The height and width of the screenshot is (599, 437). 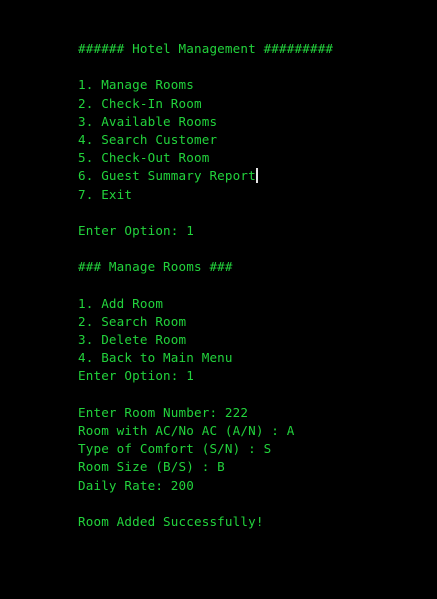 I want to click on main-menu-item-check-in: 2. Check-In Room, so click(x=140, y=103).